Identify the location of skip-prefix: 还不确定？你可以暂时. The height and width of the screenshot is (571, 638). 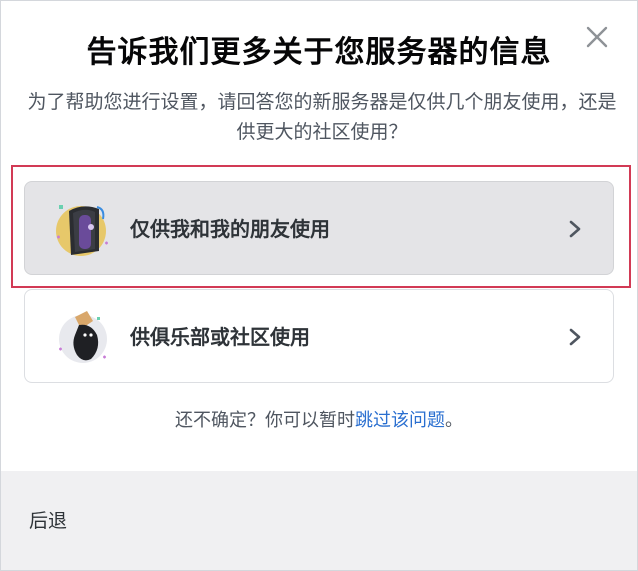
(265, 420).